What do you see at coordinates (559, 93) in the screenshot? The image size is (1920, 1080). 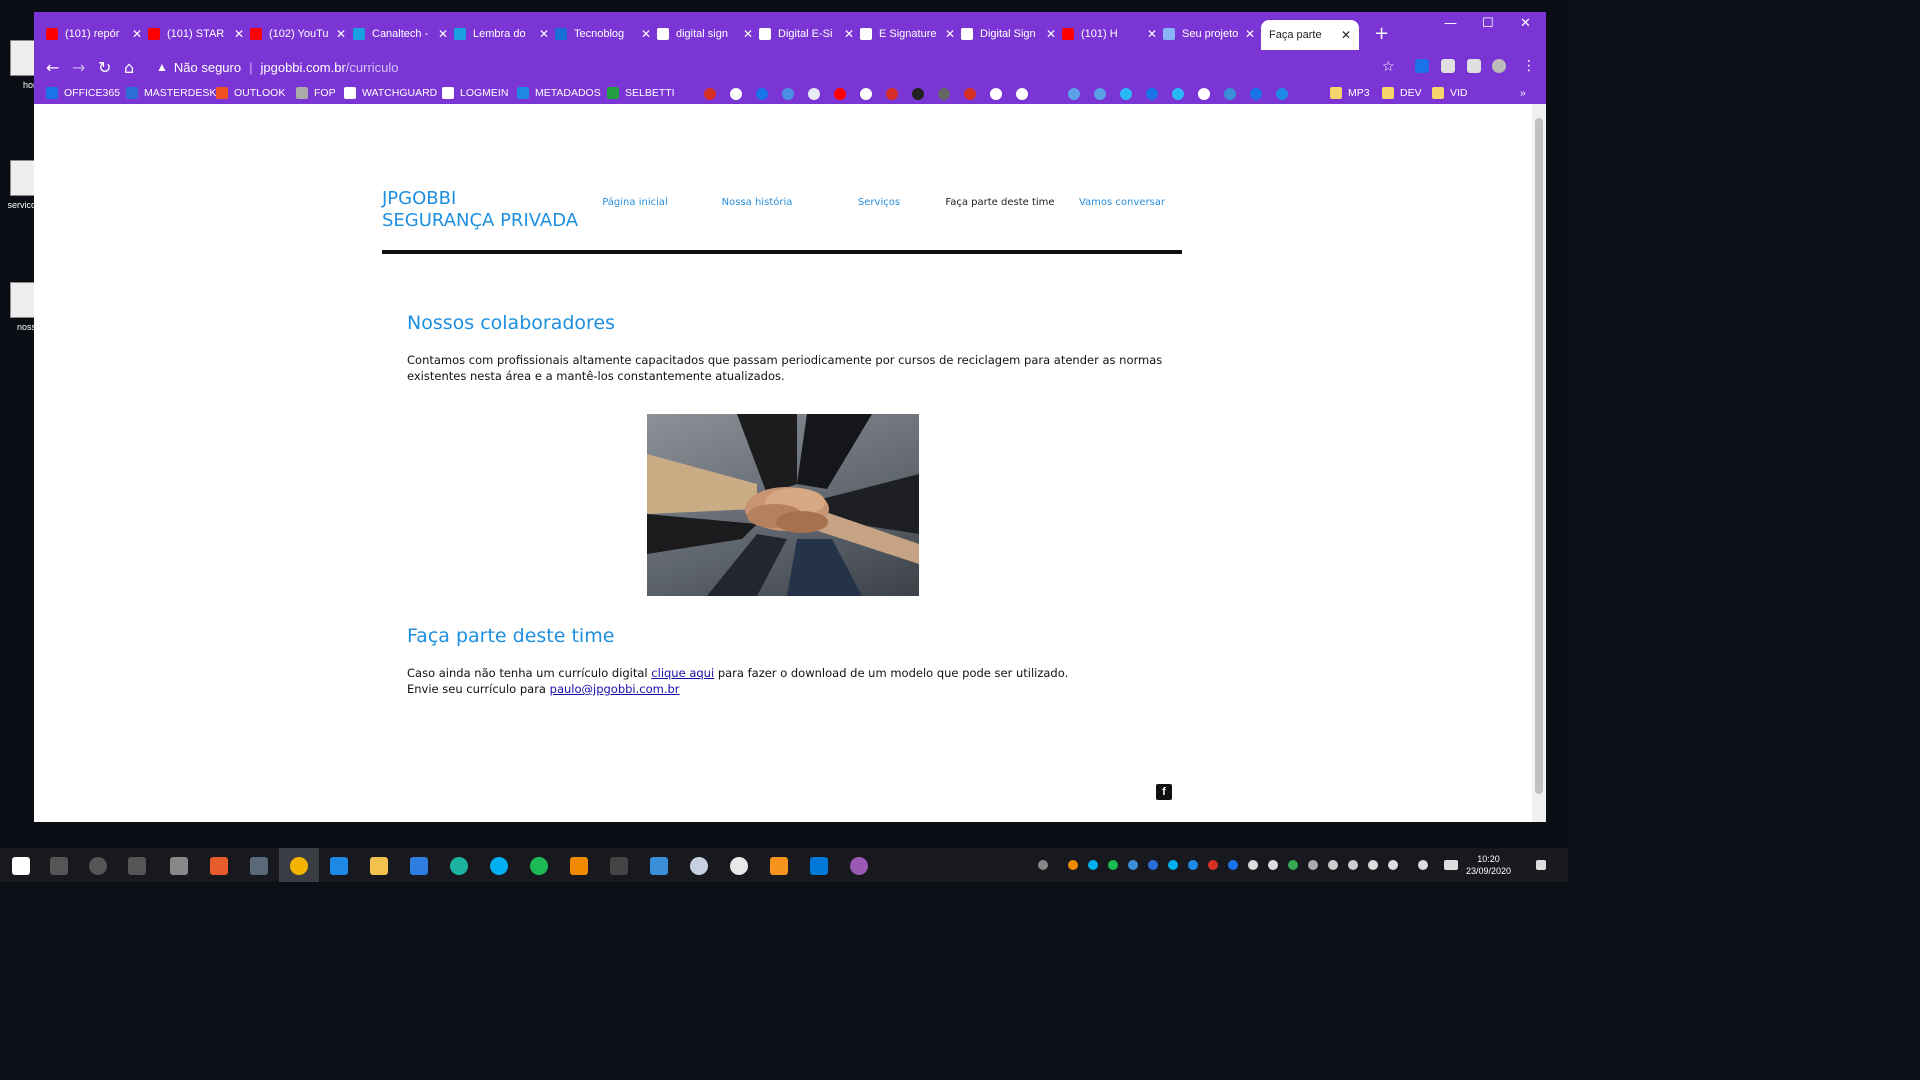 I see `bookmark-item: METADADOS` at bounding box center [559, 93].